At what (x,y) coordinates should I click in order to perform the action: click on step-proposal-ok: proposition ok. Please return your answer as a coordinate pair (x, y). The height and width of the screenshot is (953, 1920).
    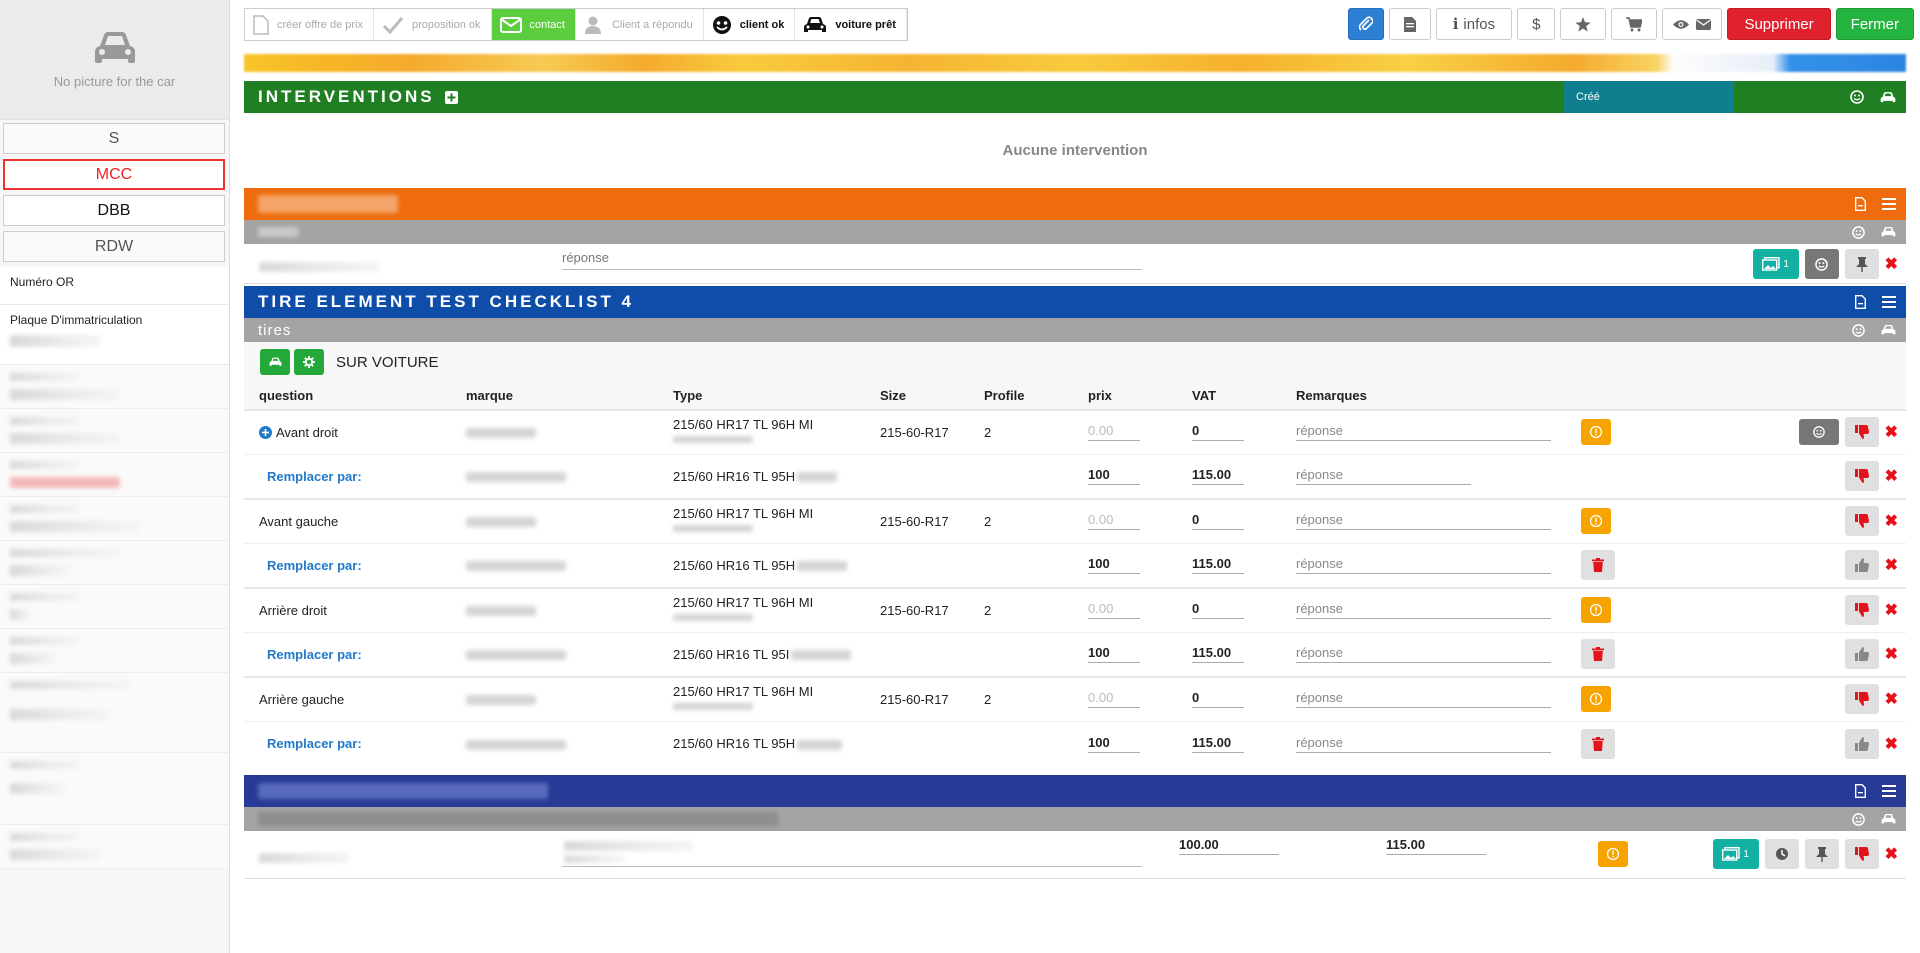
    Looking at the image, I should click on (433, 24).